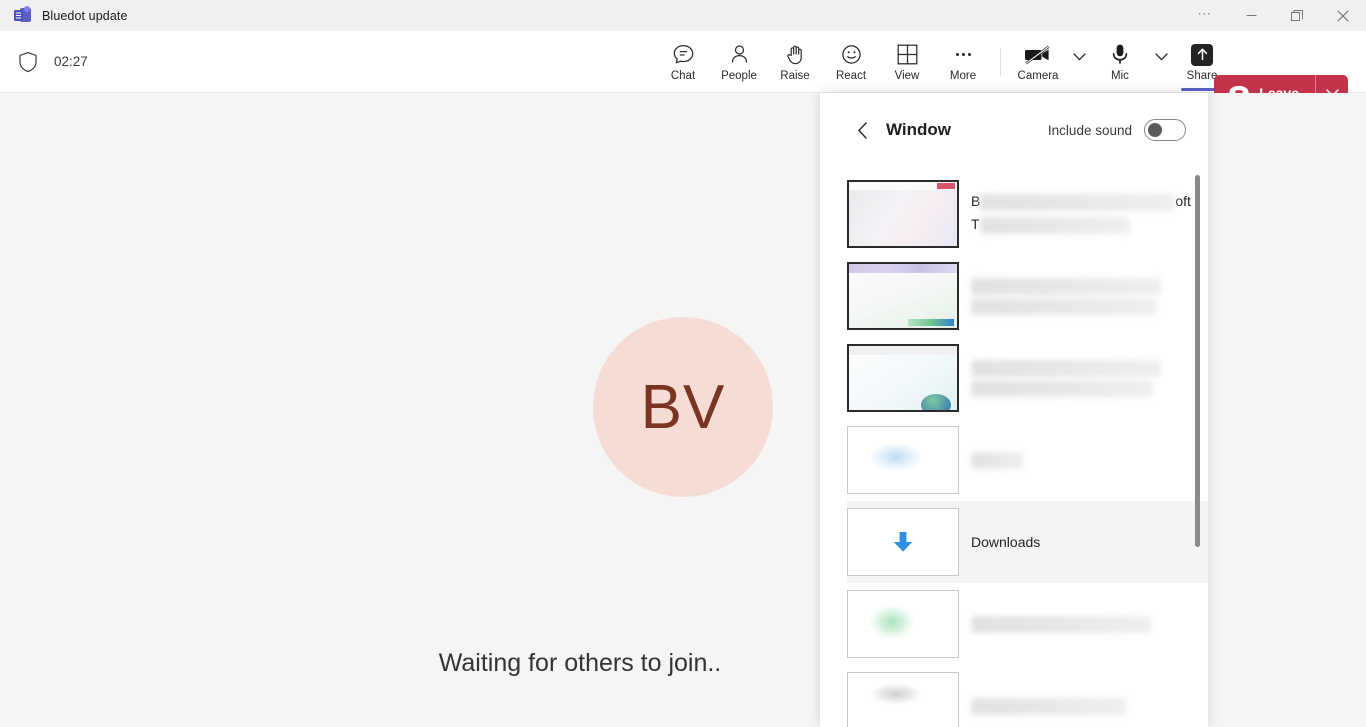 The width and height of the screenshot is (1366, 727). I want to click on download-arrow-icon, so click(903, 542).